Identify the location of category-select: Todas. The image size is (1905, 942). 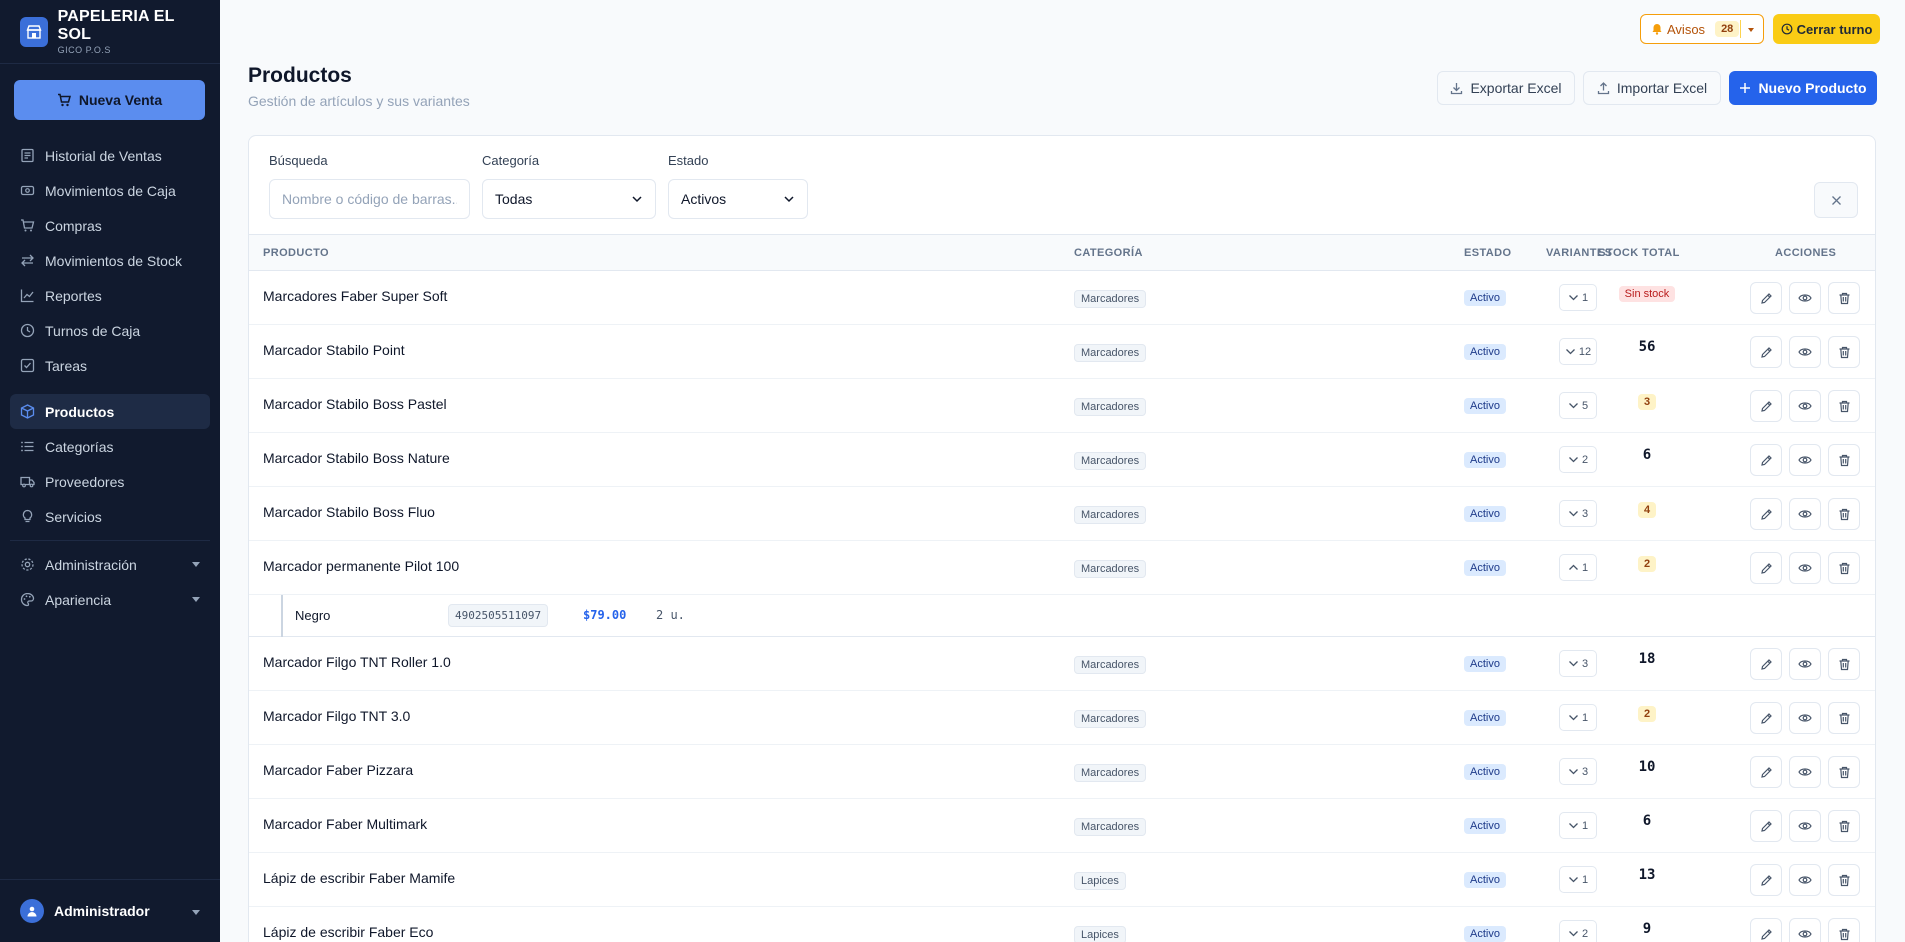
(569, 199).